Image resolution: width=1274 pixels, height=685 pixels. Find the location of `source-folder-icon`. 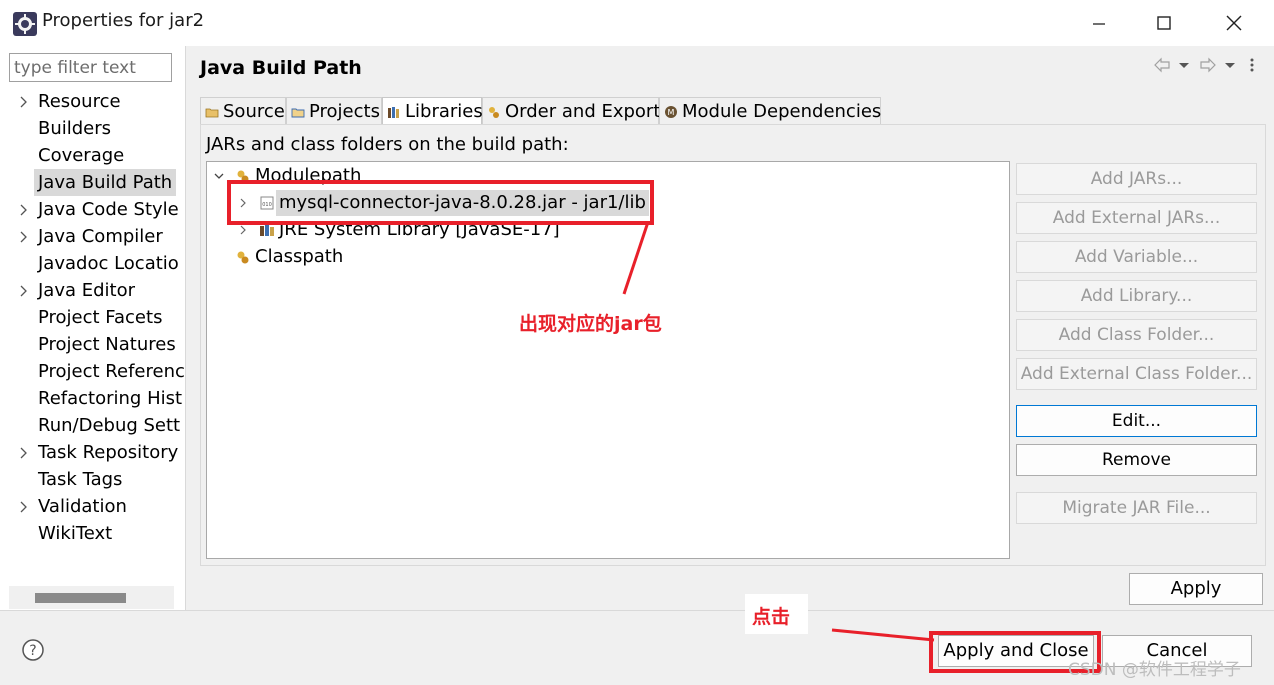

source-folder-icon is located at coordinates (212, 113).